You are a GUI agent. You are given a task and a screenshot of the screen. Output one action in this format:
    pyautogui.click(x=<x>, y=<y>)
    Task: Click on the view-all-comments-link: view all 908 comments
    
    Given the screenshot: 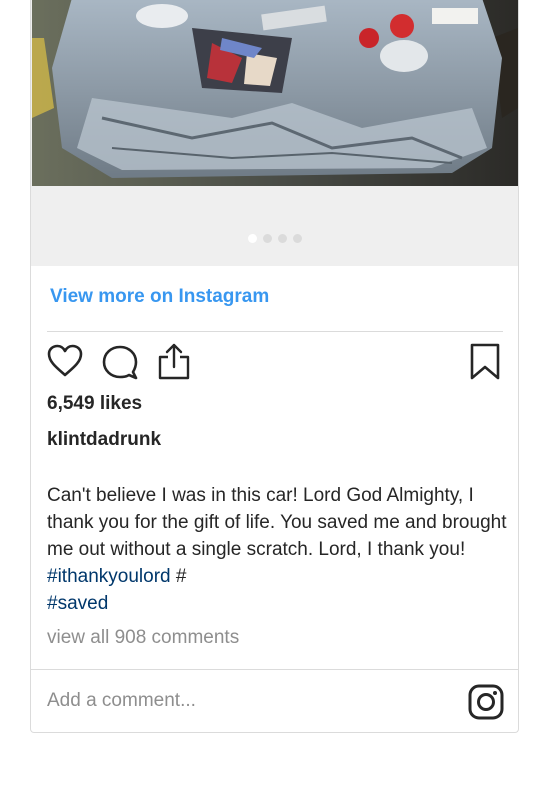 What is the action you would take?
    pyautogui.click(x=143, y=638)
    